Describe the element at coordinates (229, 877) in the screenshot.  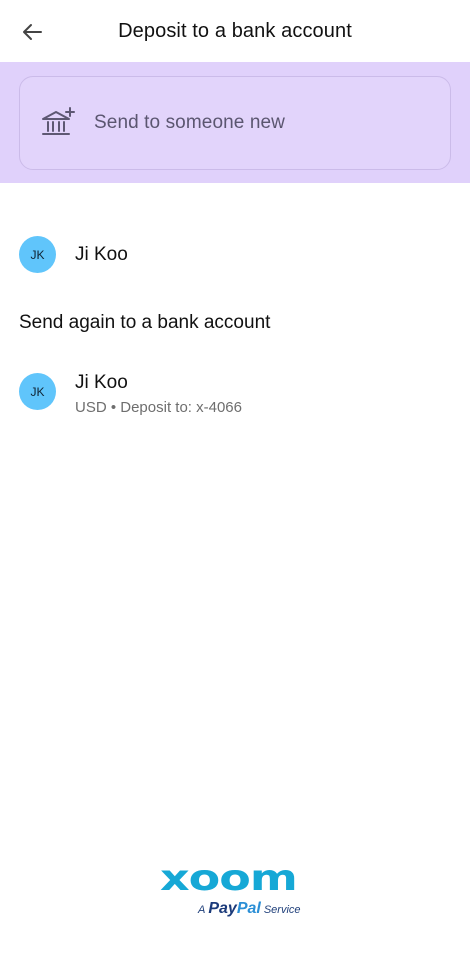
I see `xoom-wordmark: xoom` at that location.